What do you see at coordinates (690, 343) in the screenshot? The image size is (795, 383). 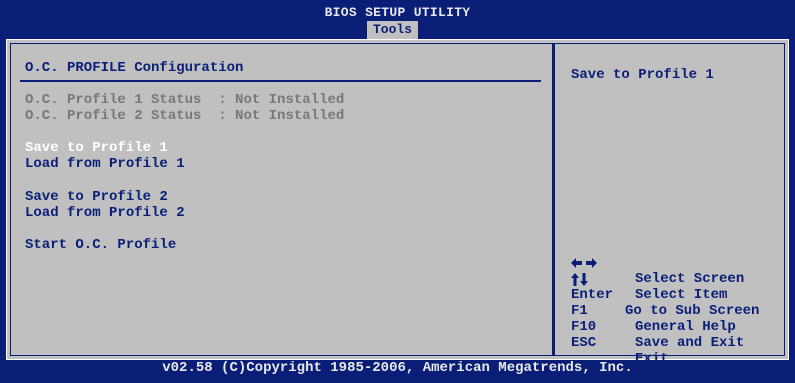 I see `key-desc: Save and Exit` at bounding box center [690, 343].